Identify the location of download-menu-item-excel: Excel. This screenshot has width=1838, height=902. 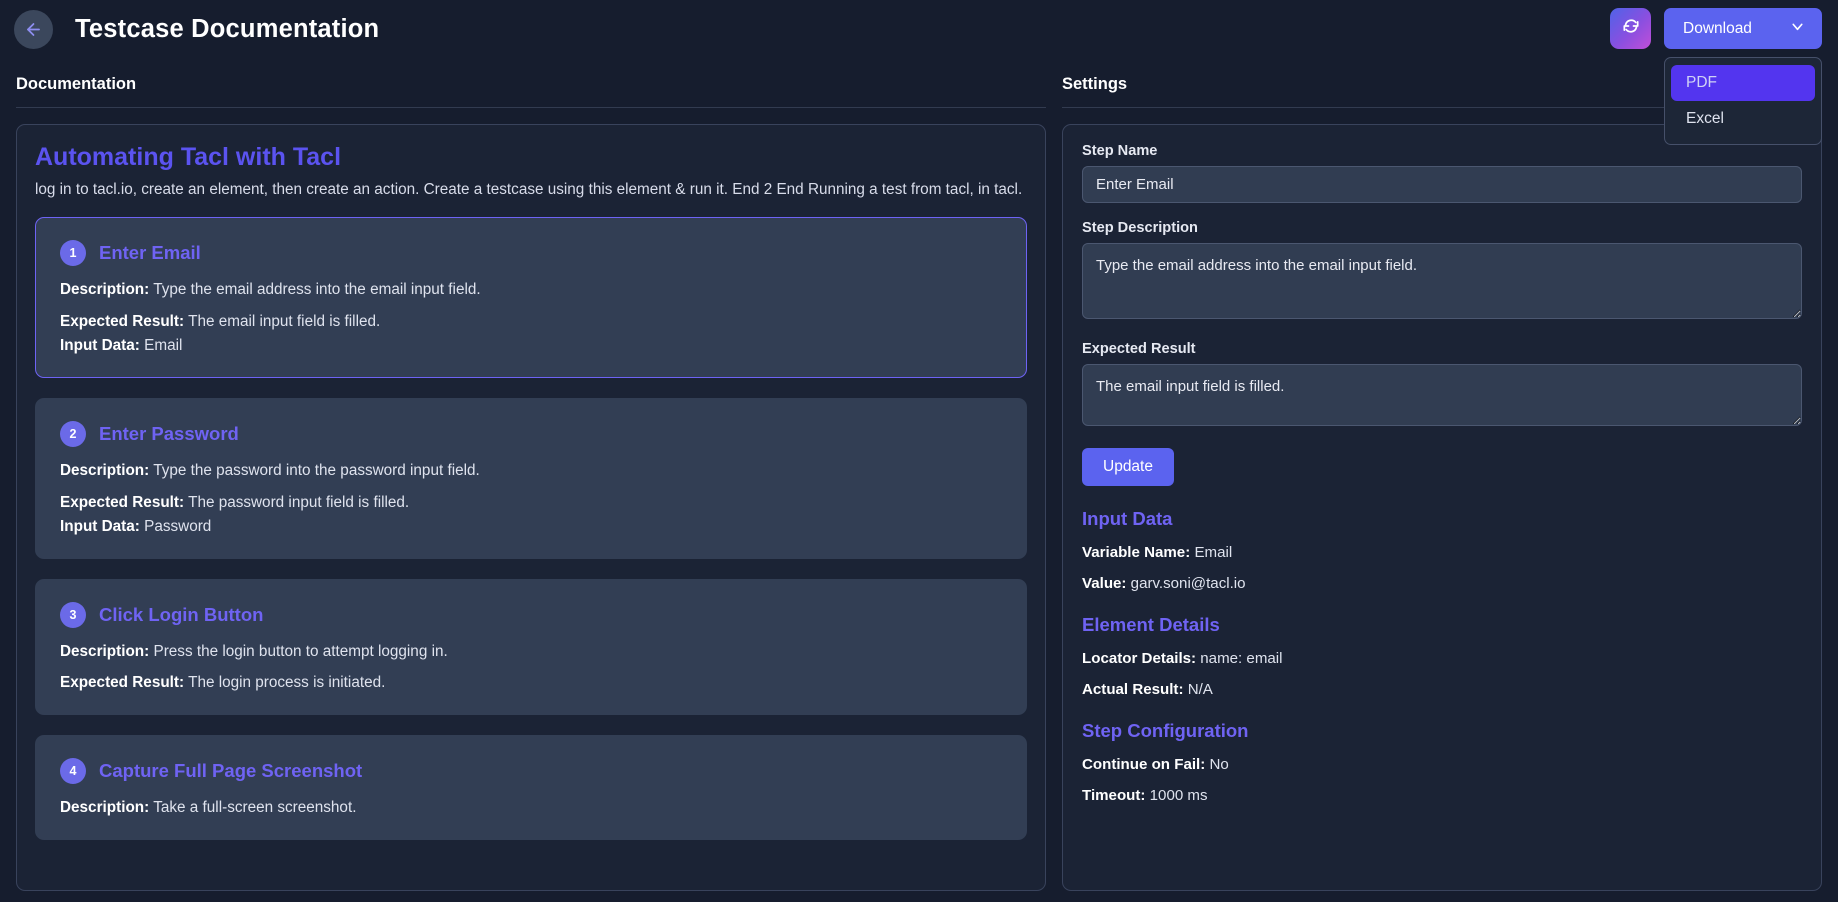
(1743, 119).